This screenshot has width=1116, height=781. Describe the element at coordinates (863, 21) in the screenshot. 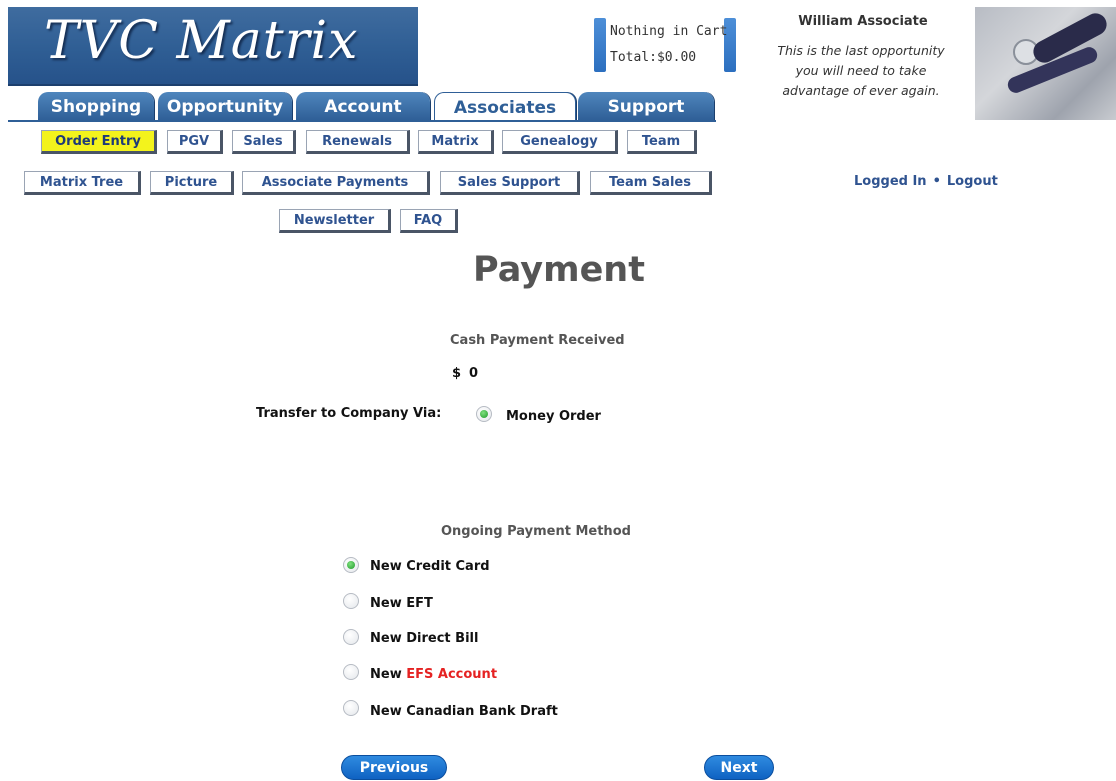

I see `user-name: William Associate` at that location.